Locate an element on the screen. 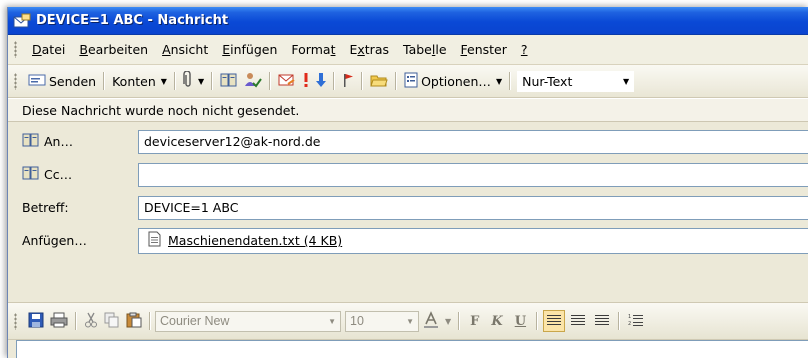 Image resolution: width=808 pixels, height=358 pixels. subject-field: DEVICE=1 ABC is located at coordinates (473, 207).